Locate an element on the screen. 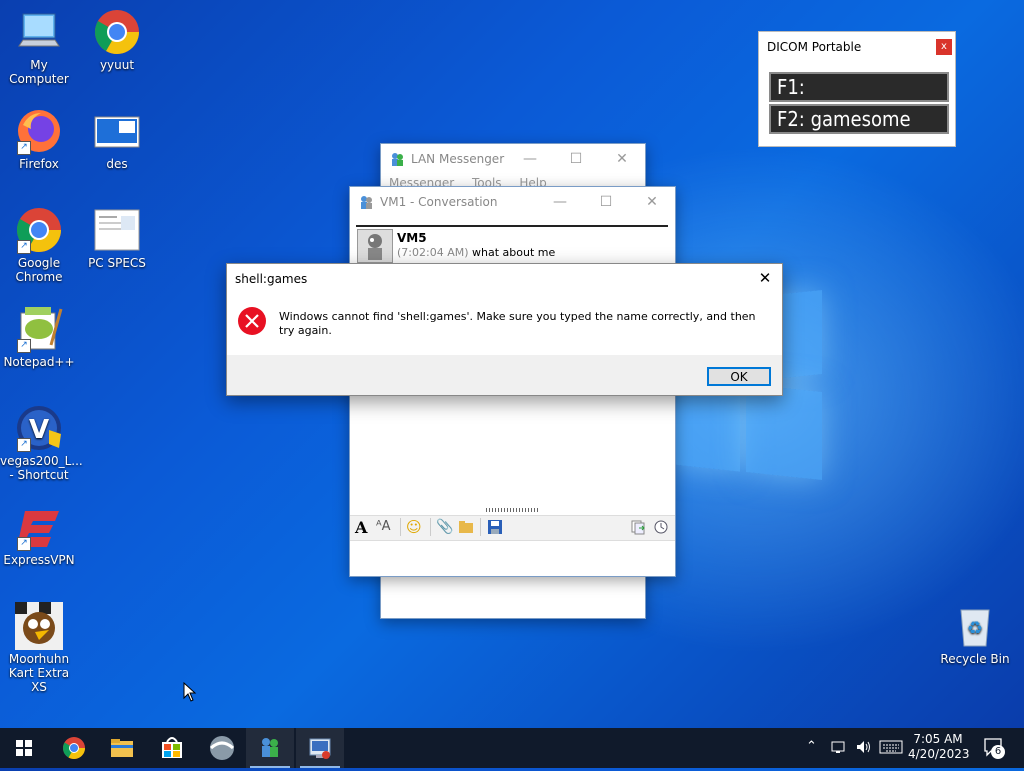 This screenshot has height=771, width=1024. clock: 7:05 AM 4/20/2023 is located at coordinates (939, 747).